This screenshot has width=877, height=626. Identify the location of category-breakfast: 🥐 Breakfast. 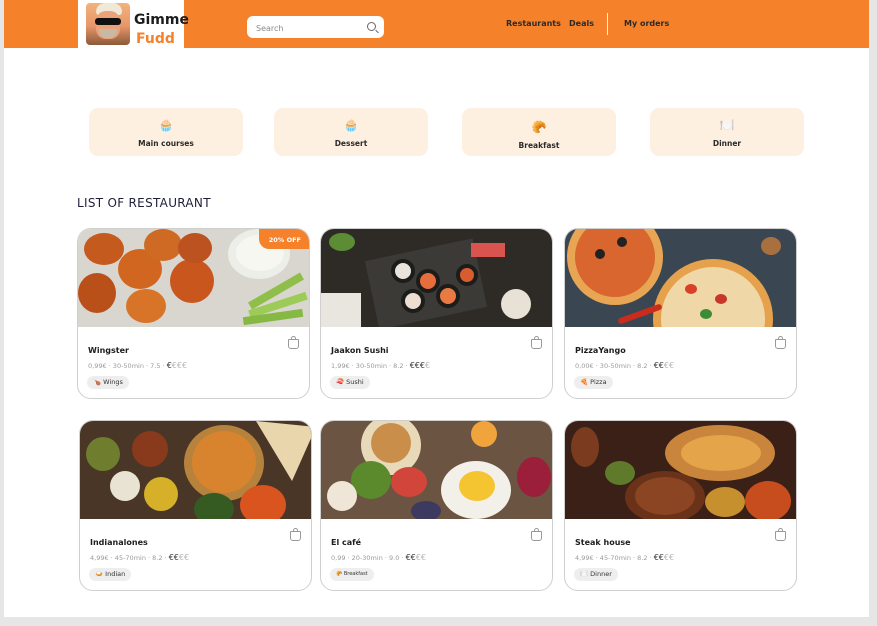
(539, 132).